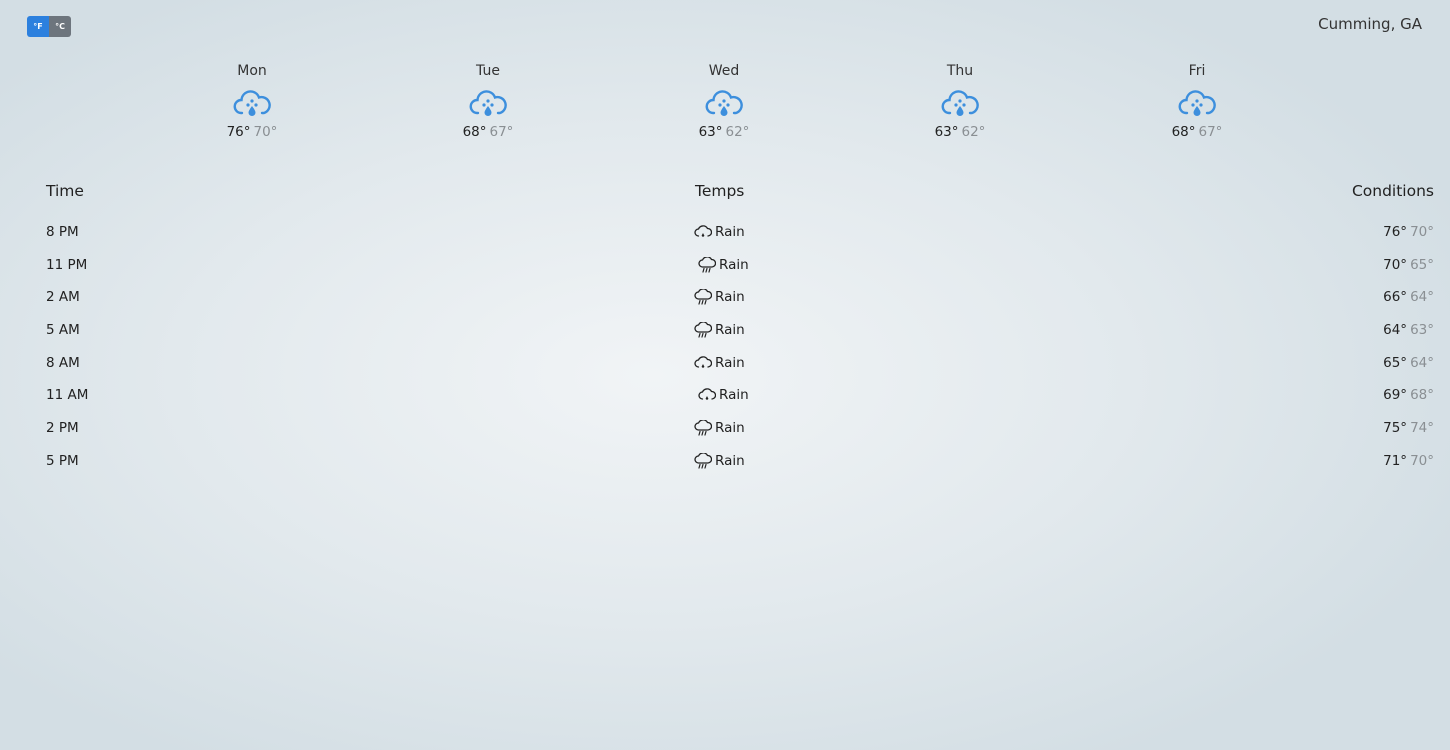 The height and width of the screenshot is (750, 1450). I want to click on day-name: Tue, so click(488, 71).